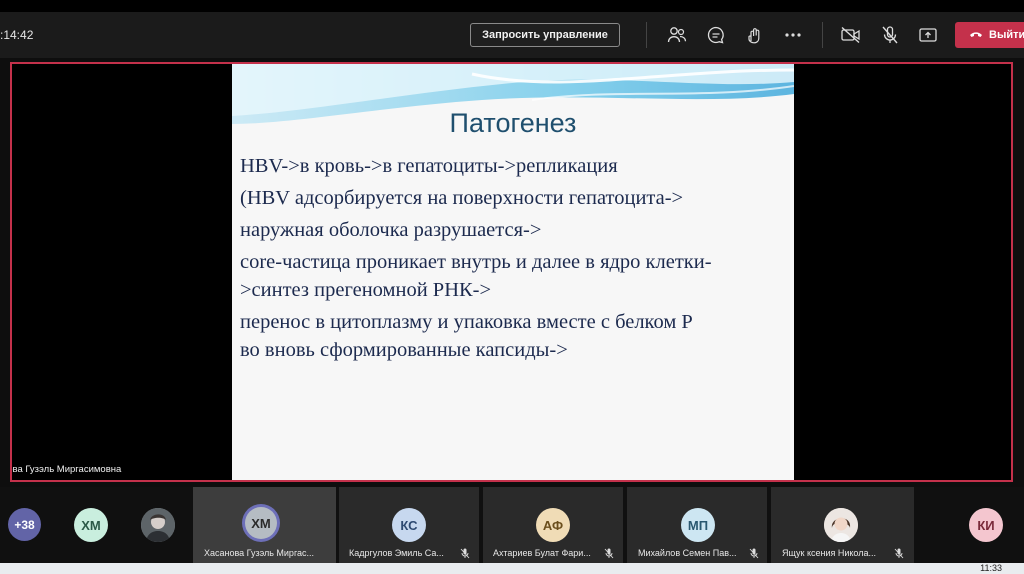 The image size is (1024, 574). Describe the element at coordinates (512, 6) in the screenshot. I see `window-top-strip` at that location.